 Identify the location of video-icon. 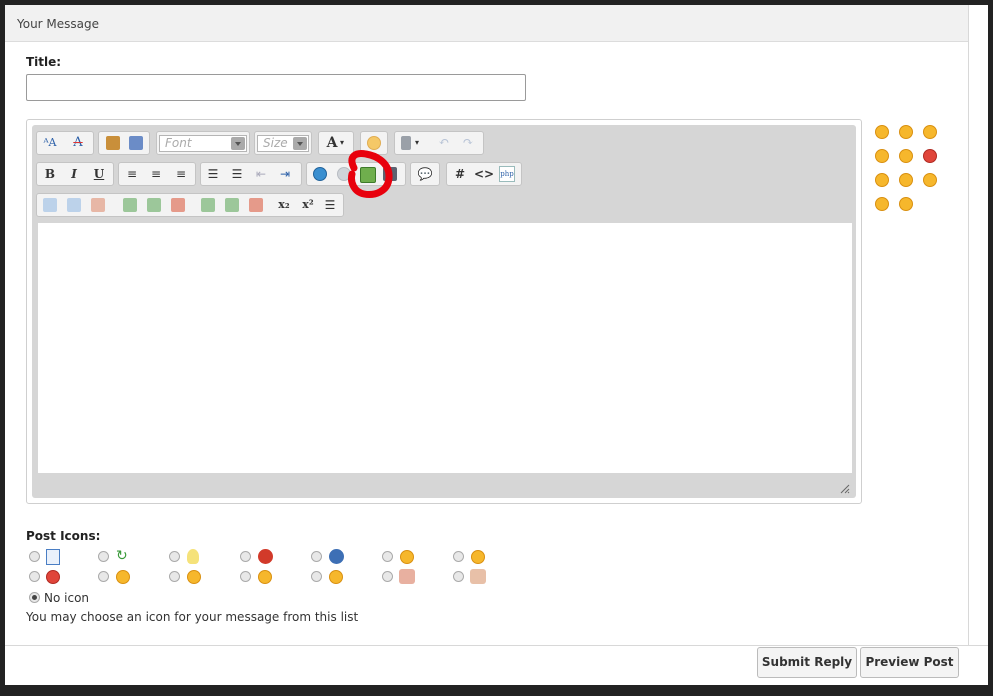
(390, 174).